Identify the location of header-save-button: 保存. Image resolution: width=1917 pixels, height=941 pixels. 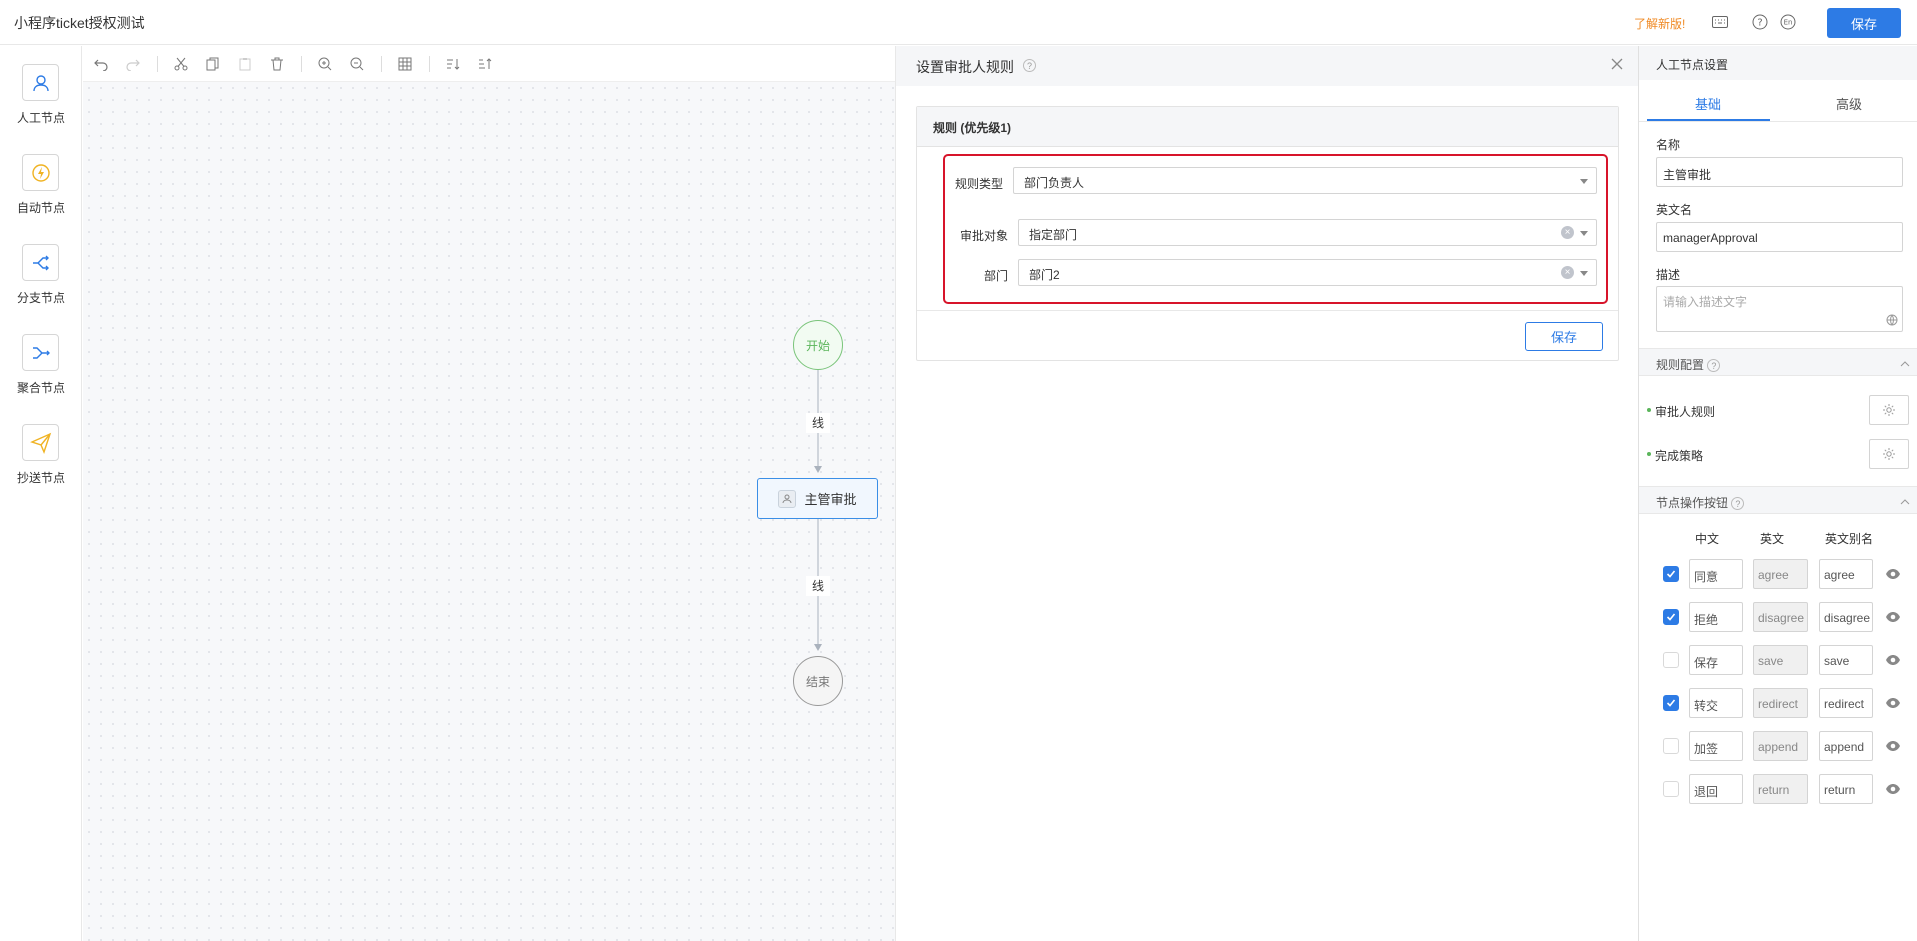
(1864, 23).